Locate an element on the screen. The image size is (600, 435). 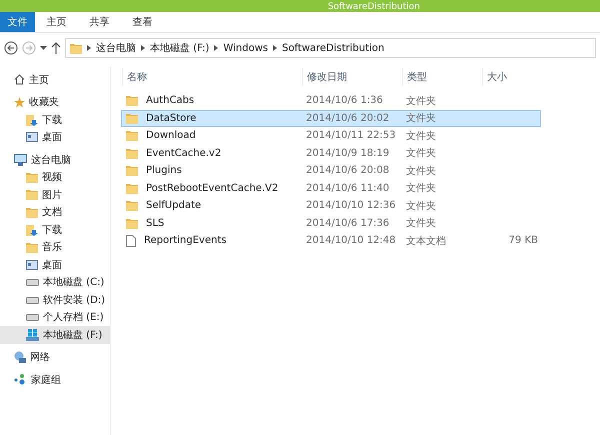
file-row: ReportingEvents 2014/10/10 12:48 文本文档 79 KB is located at coordinates (331, 241).